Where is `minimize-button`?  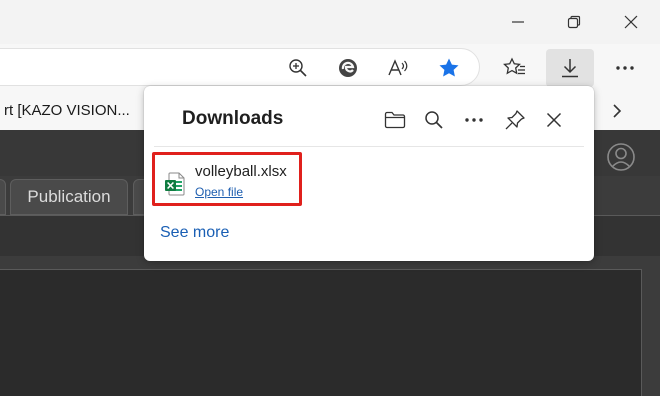 minimize-button is located at coordinates (518, 22).